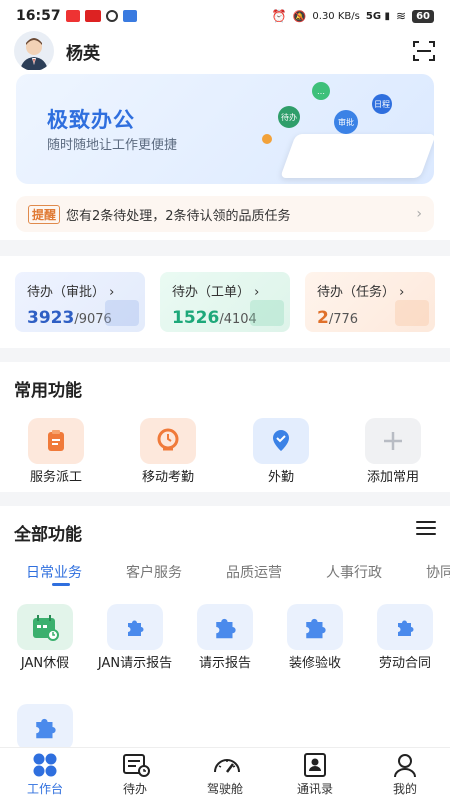 The height and width of the screenshot is (800, 450). I want to click on clipboard-icon, so click(56, 441).